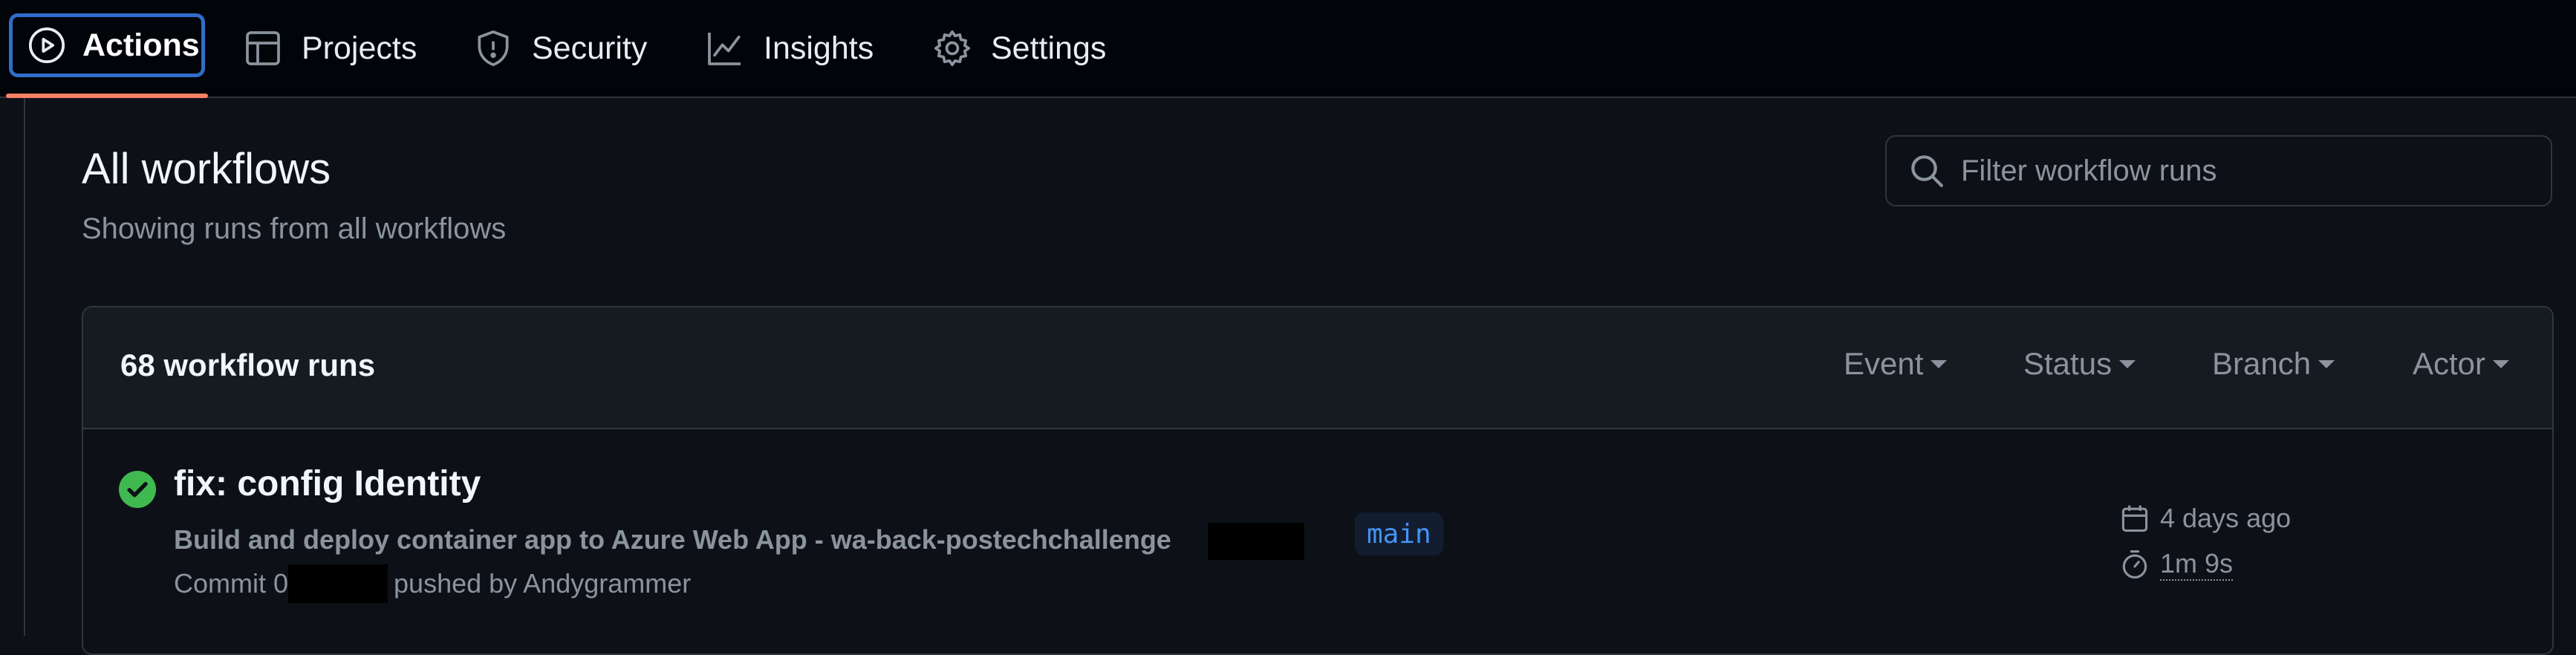  I want to click on filter-workflow-runs, so click(2218, 170).